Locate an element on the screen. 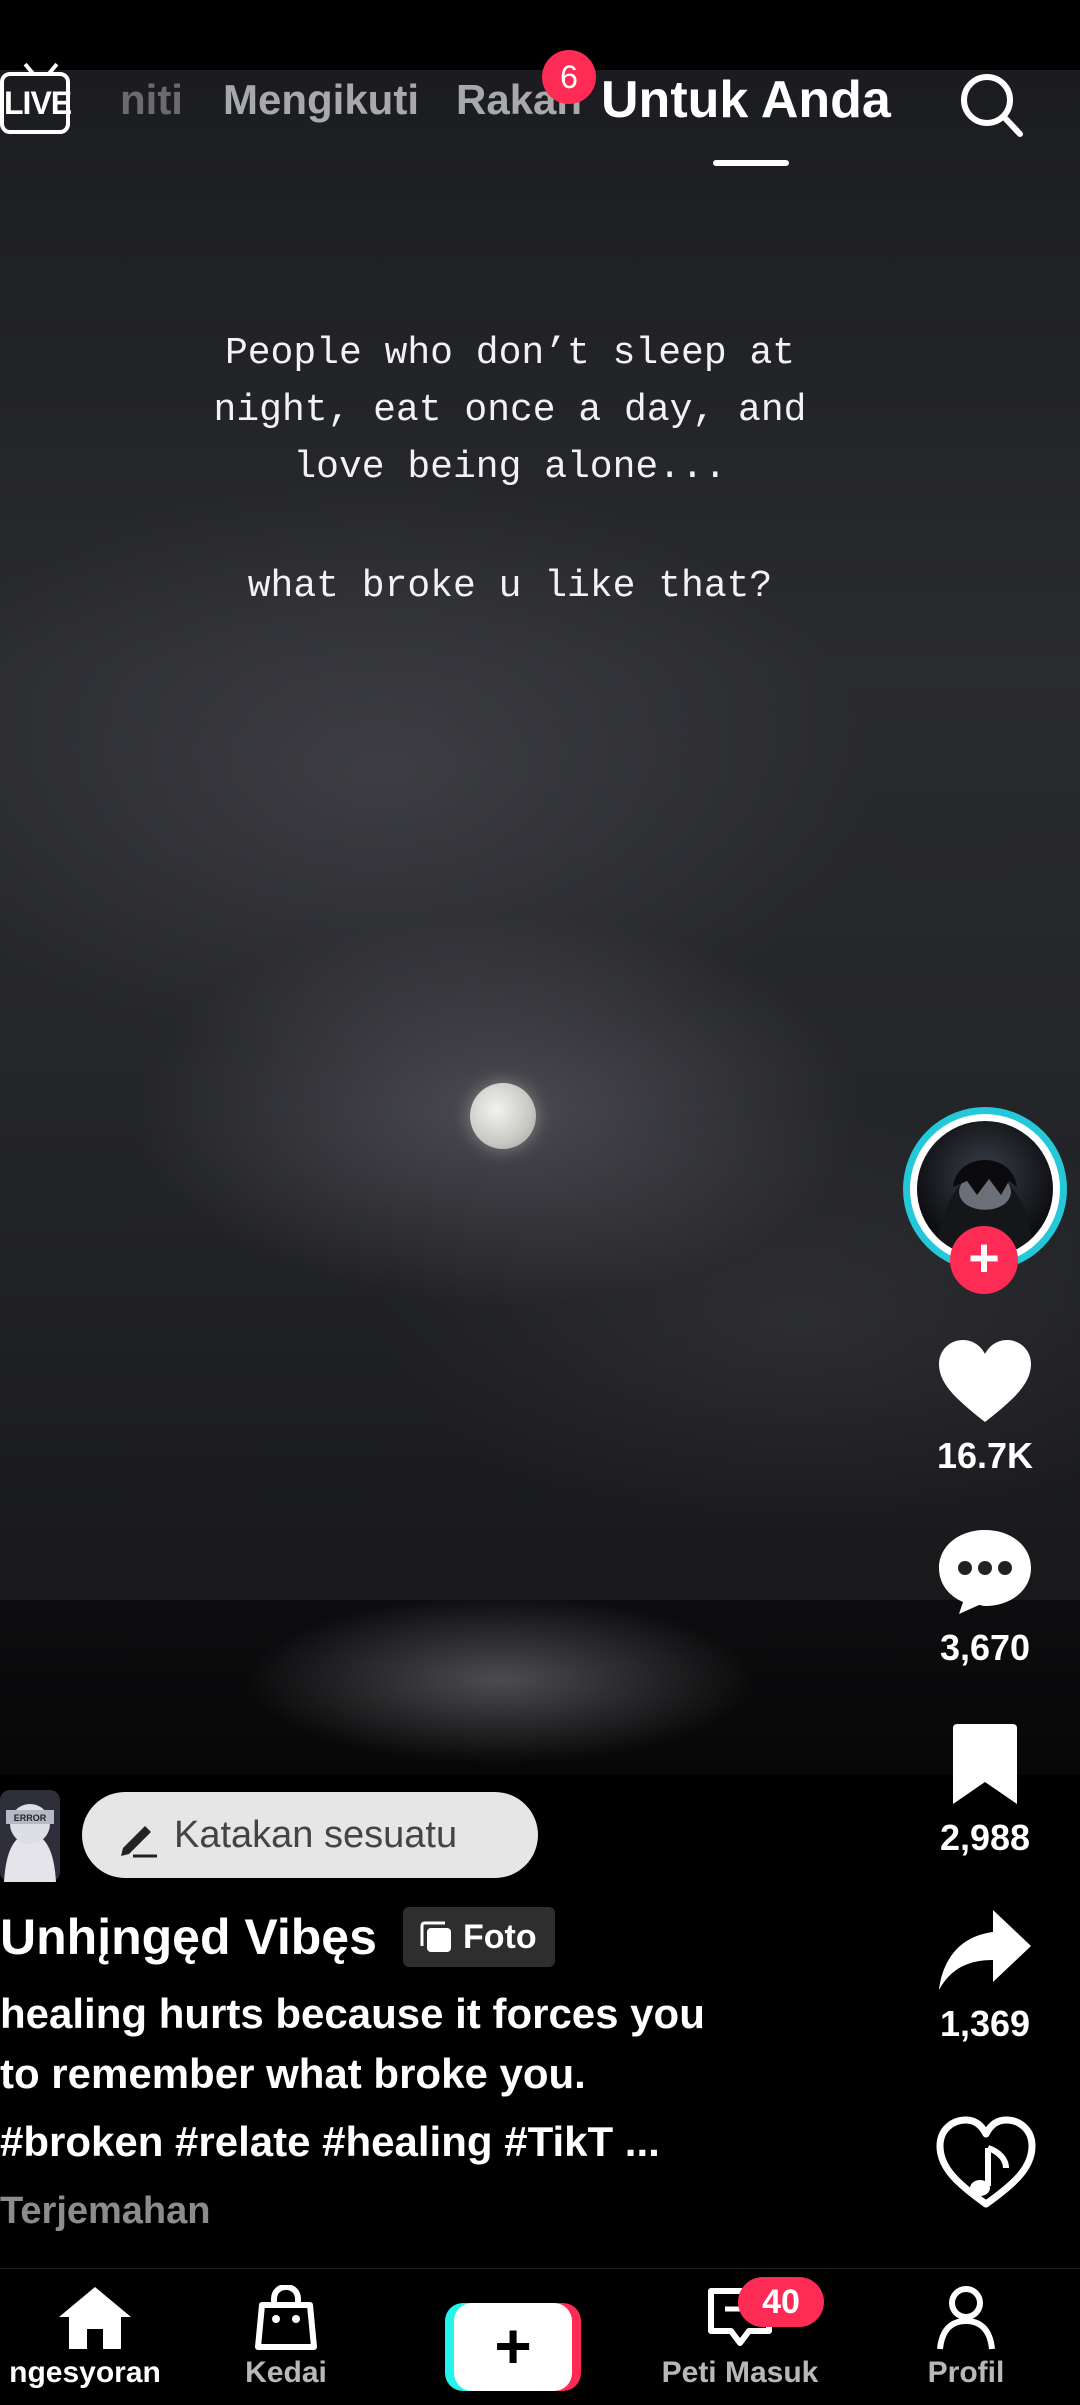 The image size is (1080, 2405). svg-text: ERROR is located at coordinates (30, 1818).